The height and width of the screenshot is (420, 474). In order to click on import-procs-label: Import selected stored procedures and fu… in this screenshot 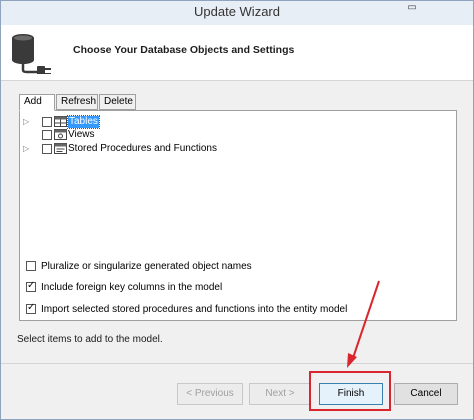, I will do `click(194, 309)`.